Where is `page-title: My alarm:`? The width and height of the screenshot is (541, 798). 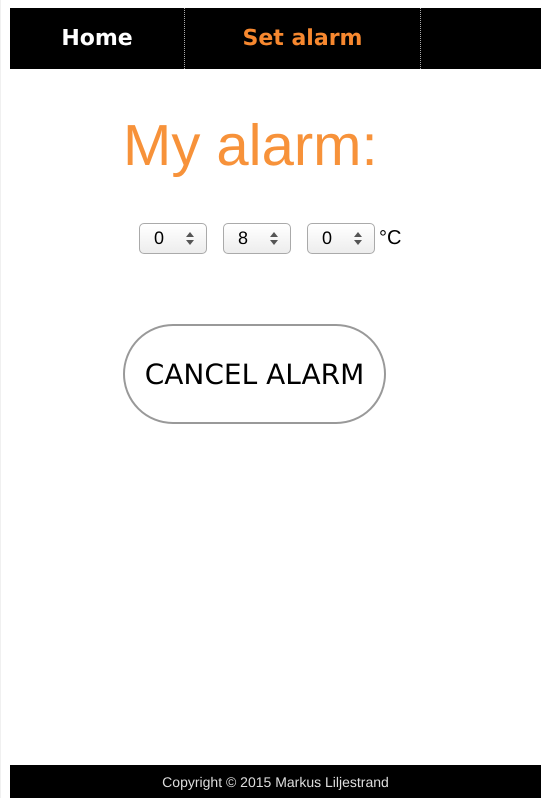 page-title: My alarm: is located at coordinates (251, 146).